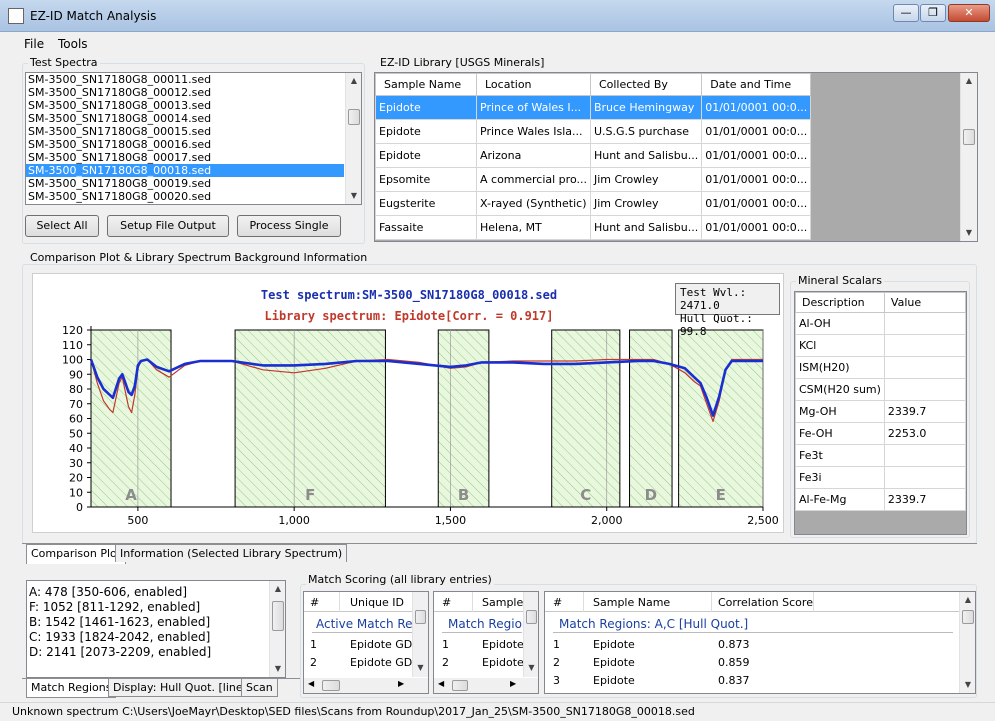  I want to click on test-spectrum-item: SM-3500_SN17180G8_00016.sed, so click(185, 144).